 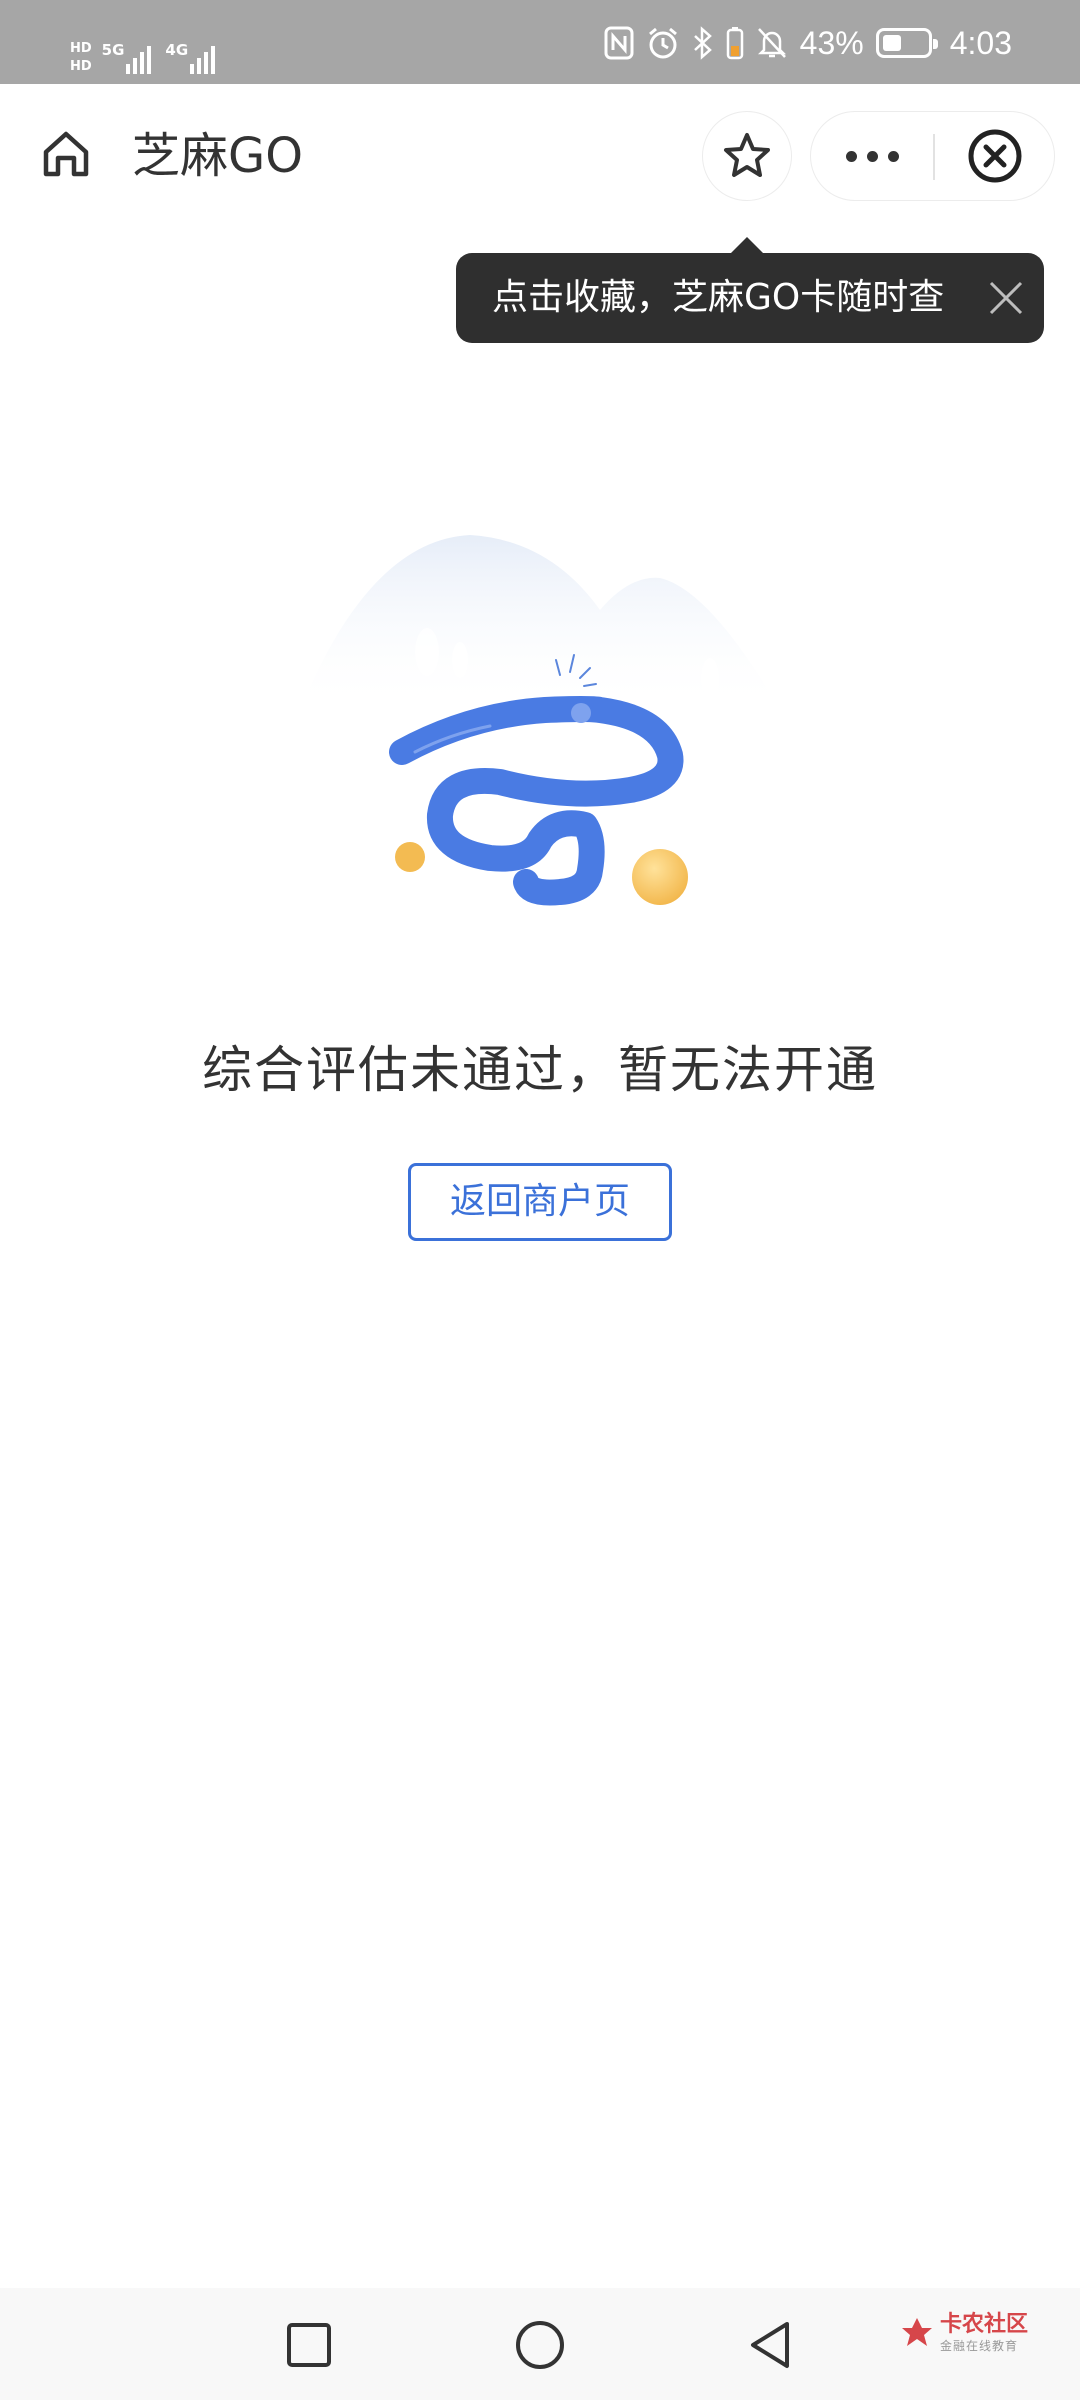 What do you see at coordinates (540, 155) in the screenshot?
I see `mini-app-header: 芝麻GO` at bounding box center [540, 155].